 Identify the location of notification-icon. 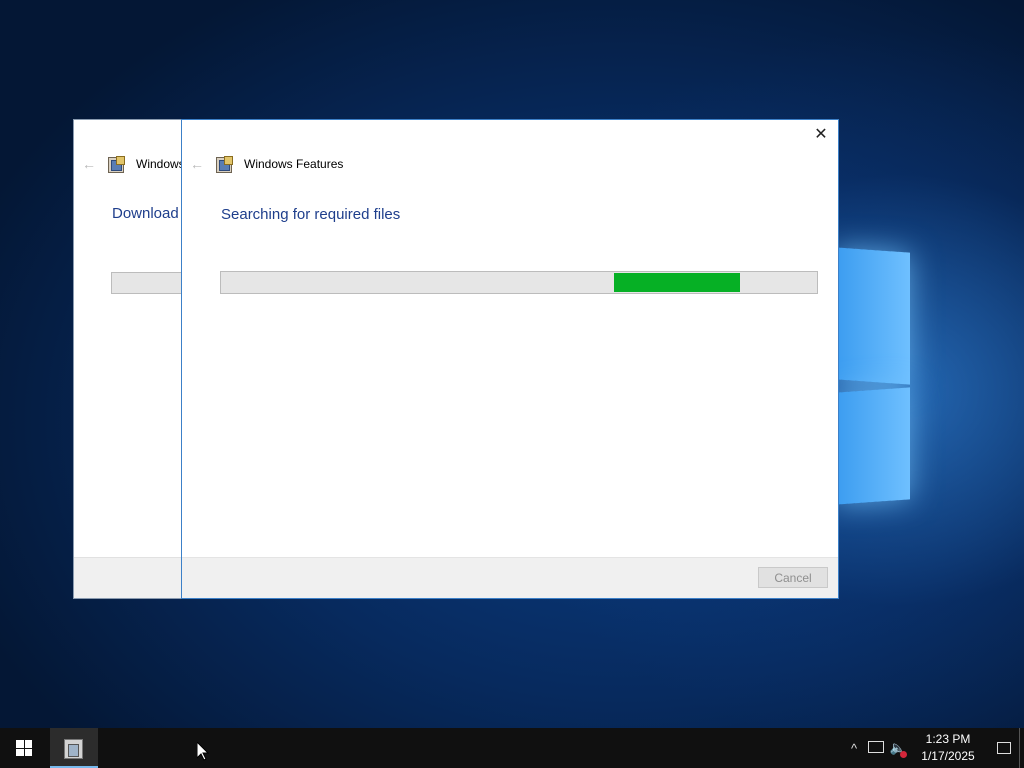
(1004, 748).